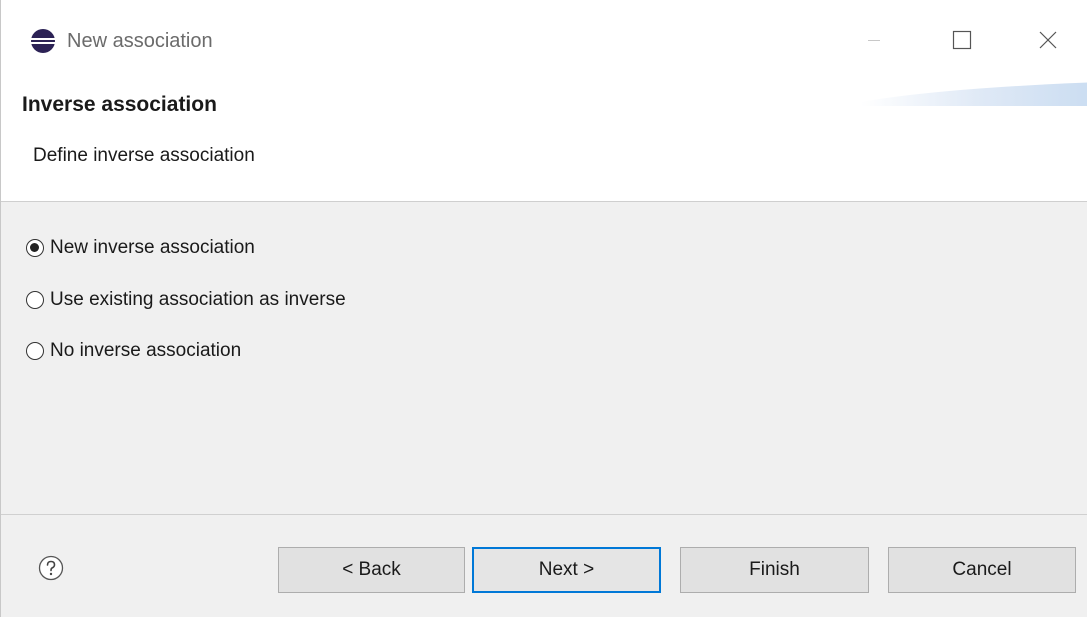 The width and height of the screenshot is (1087, 617). I want to click on eclipse-logo-icon, so click(43, 41).